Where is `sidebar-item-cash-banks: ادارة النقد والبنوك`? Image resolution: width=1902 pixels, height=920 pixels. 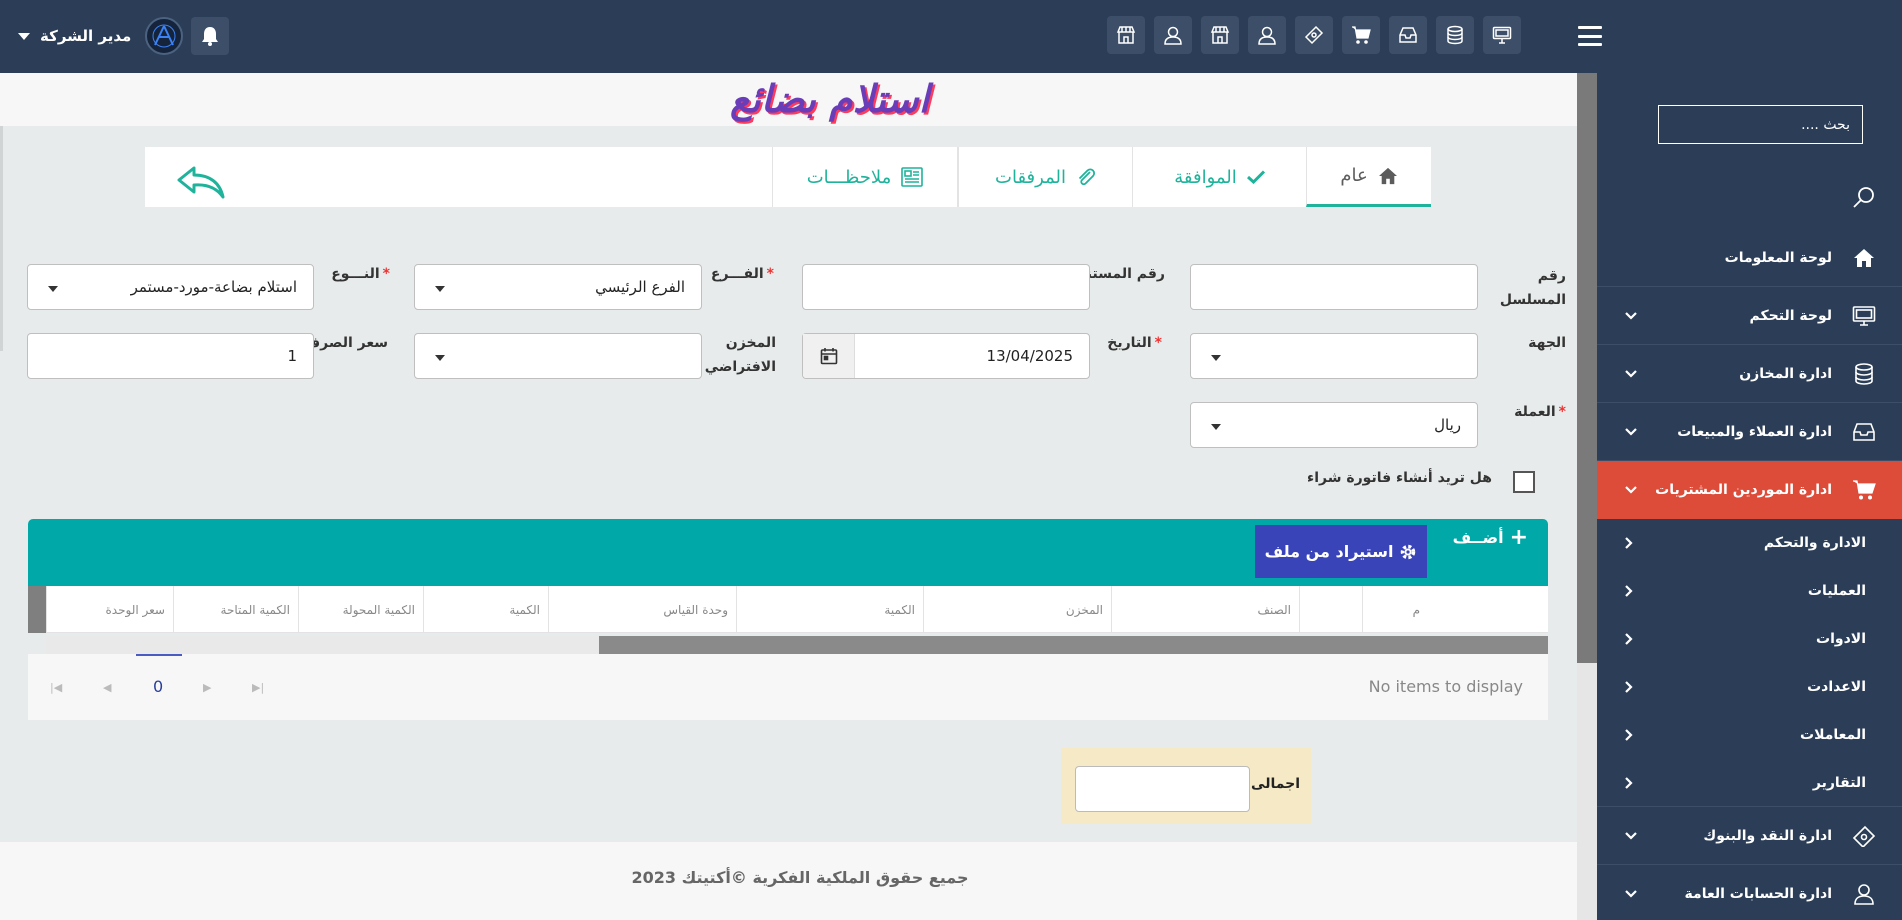 sidebar-item-cash-banks: ادارة النقد والبنوك is located at coordinates (1749, 836).